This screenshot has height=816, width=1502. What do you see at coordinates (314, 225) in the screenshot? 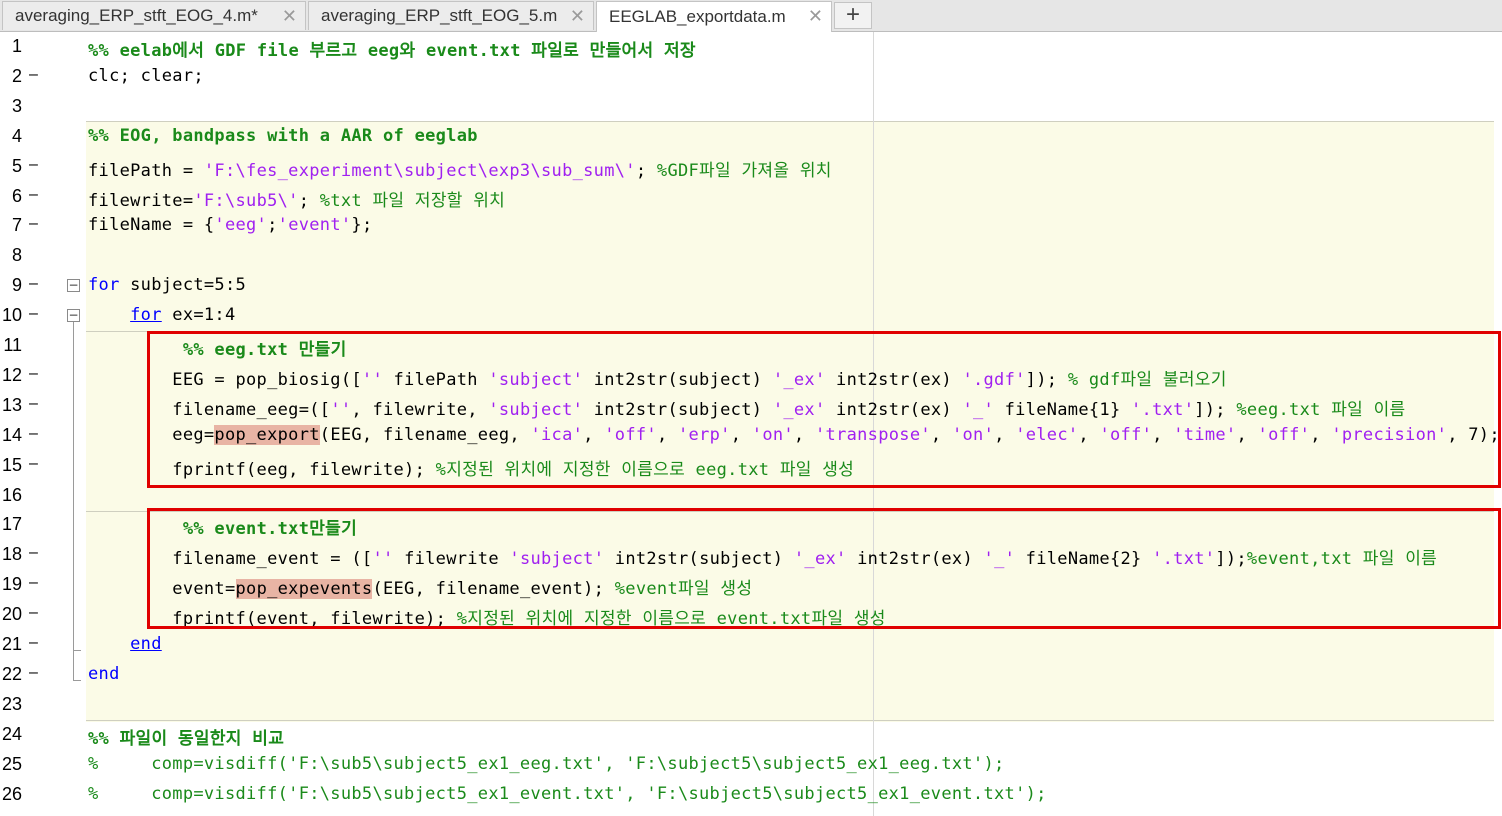
I see `code-token: 'event'` at bounding box center [314, 225].